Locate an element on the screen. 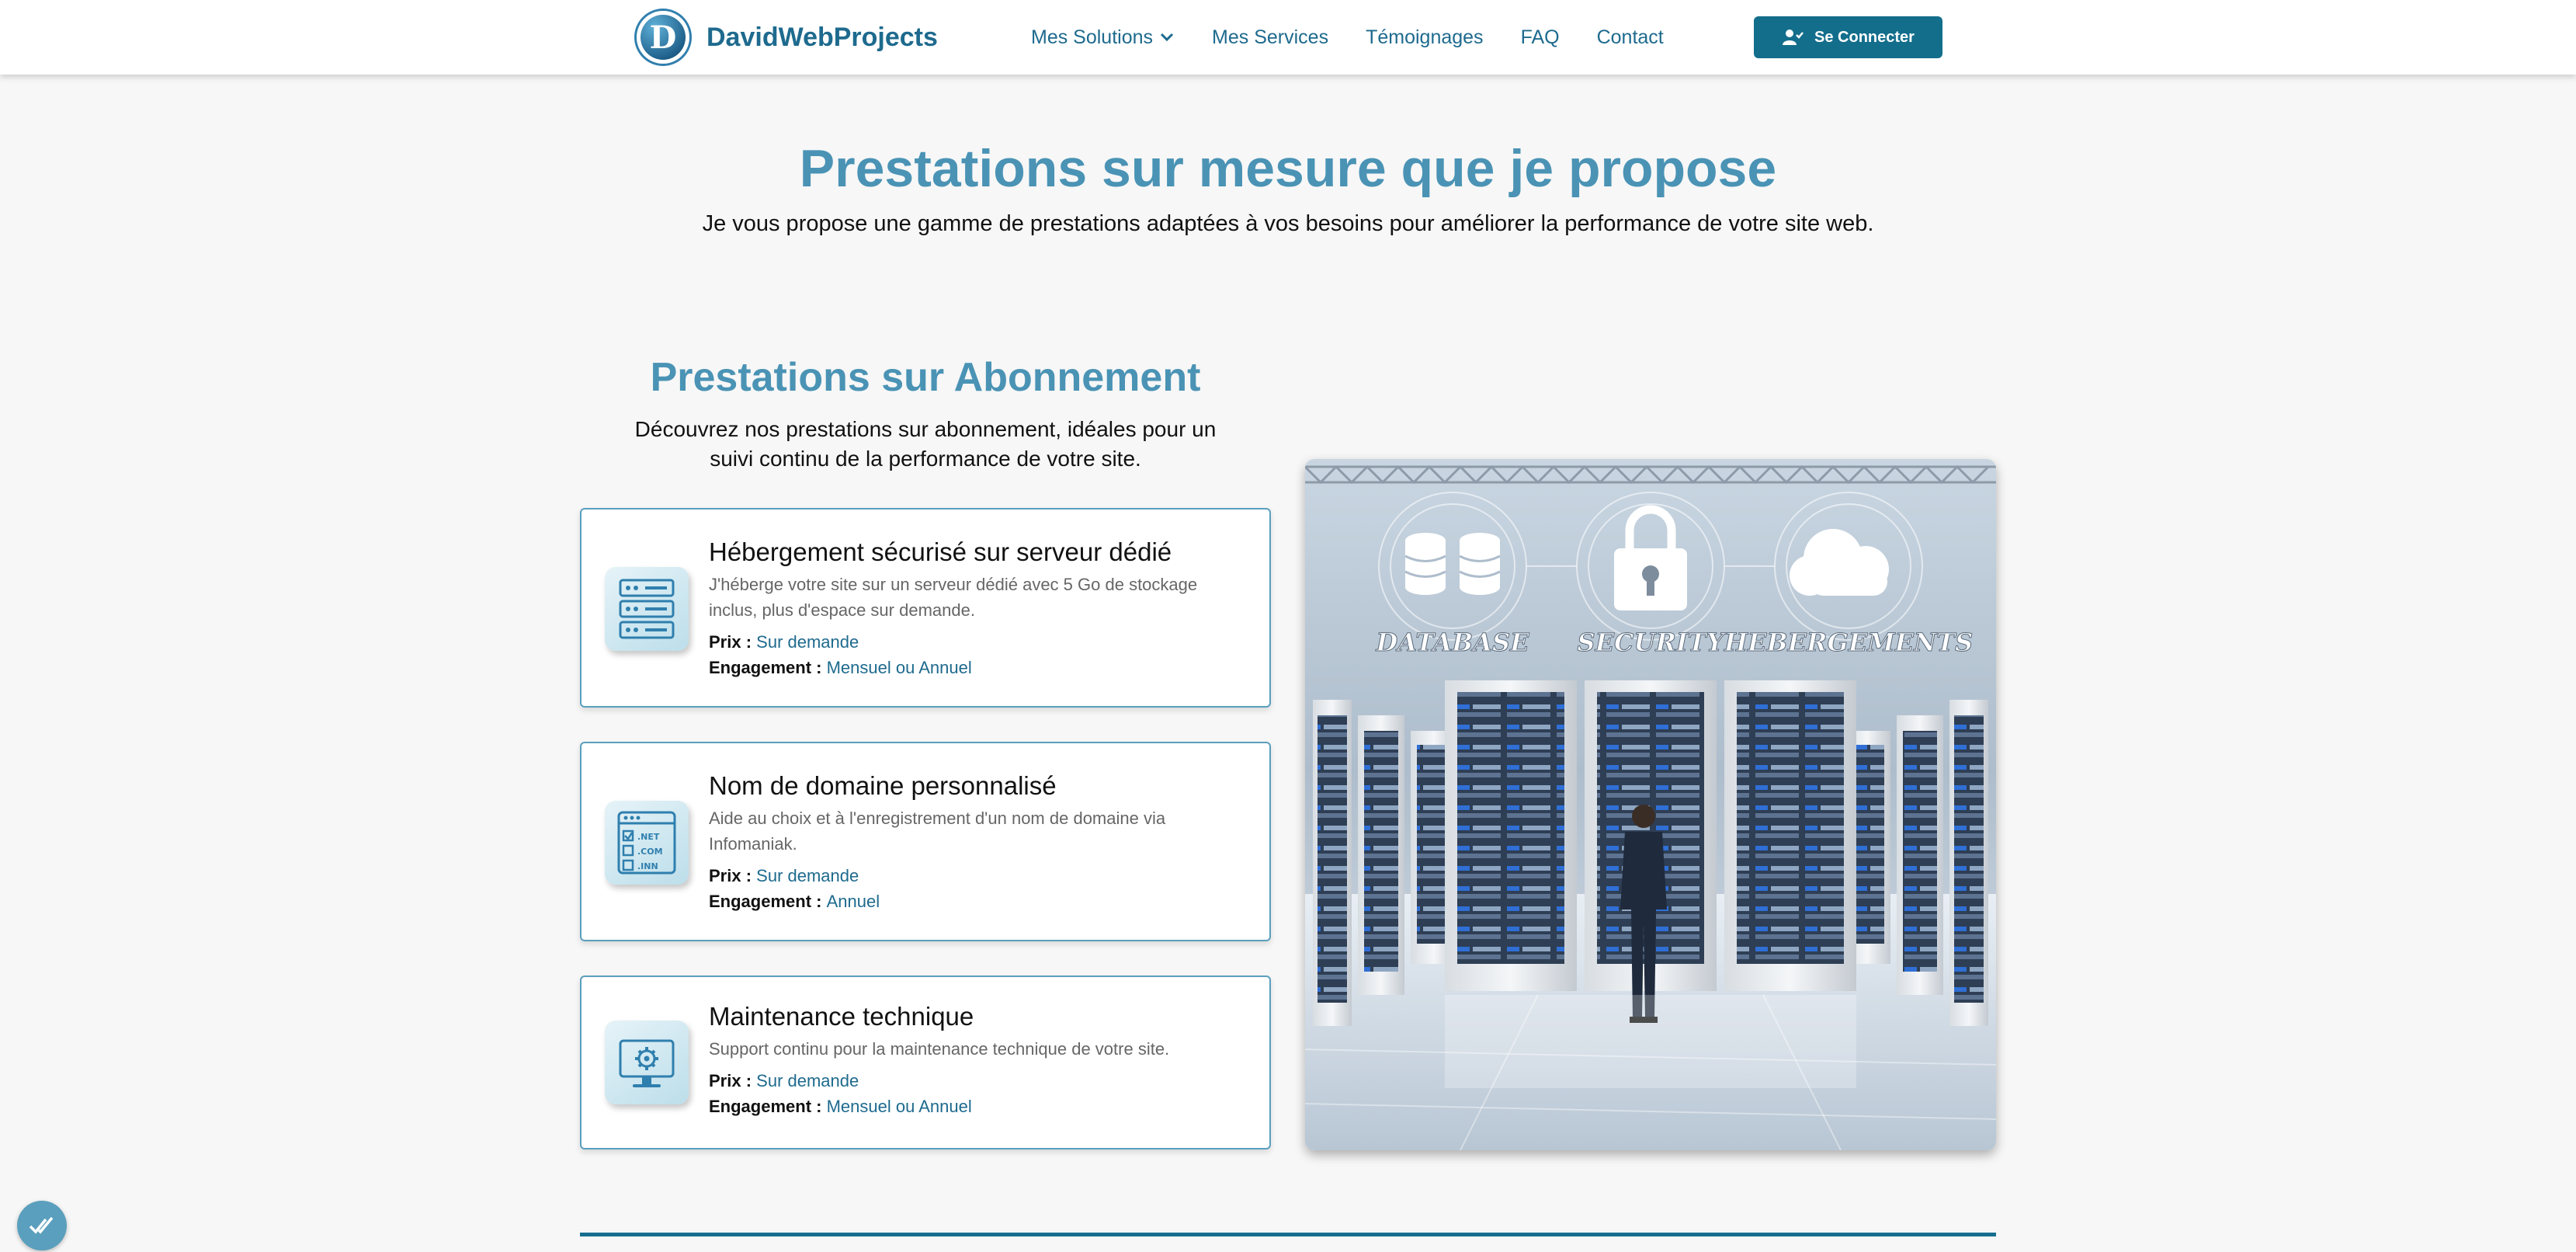 This screenshot has height=1252, width=2576. brand-logo-letter: D is located at coordinates (663, 37).